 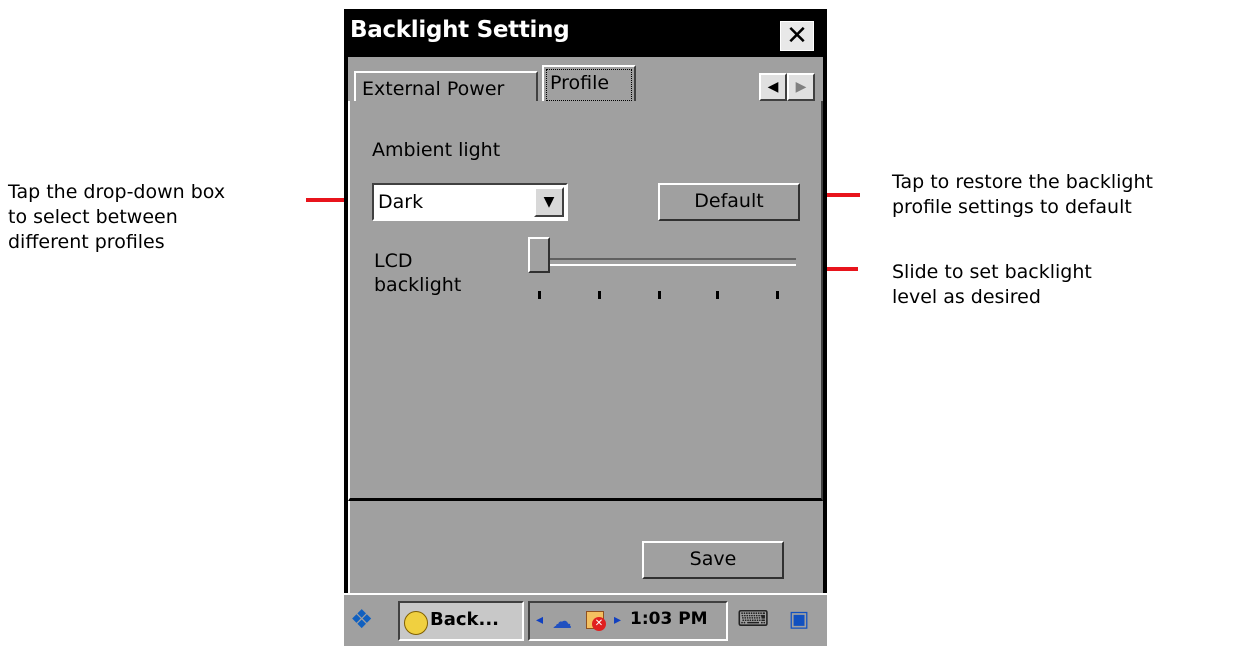 I want to click on annotation-slider: Slide to set backlight level as desired, so click(x=992, y=285).